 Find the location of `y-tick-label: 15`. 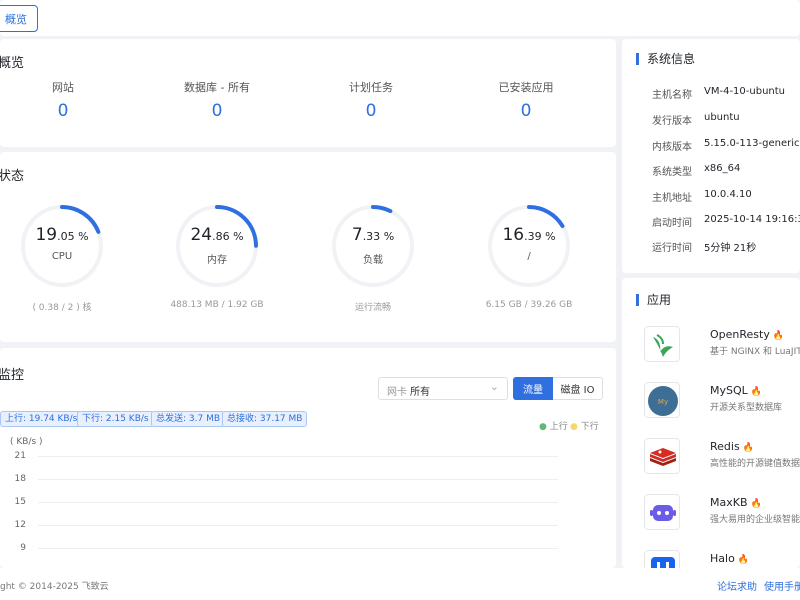

y-tick-label: 15 is located at coordinates (20, 502).